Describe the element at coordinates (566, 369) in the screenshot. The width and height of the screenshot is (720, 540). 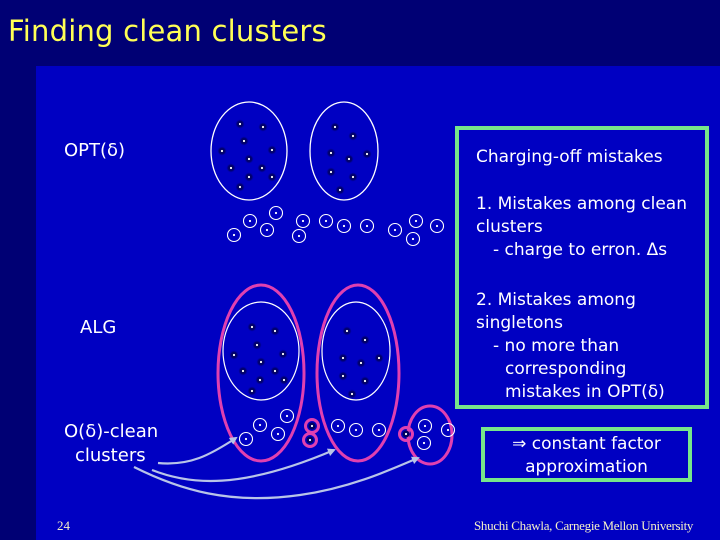
I see `item2-line4: corresponding` at that location.